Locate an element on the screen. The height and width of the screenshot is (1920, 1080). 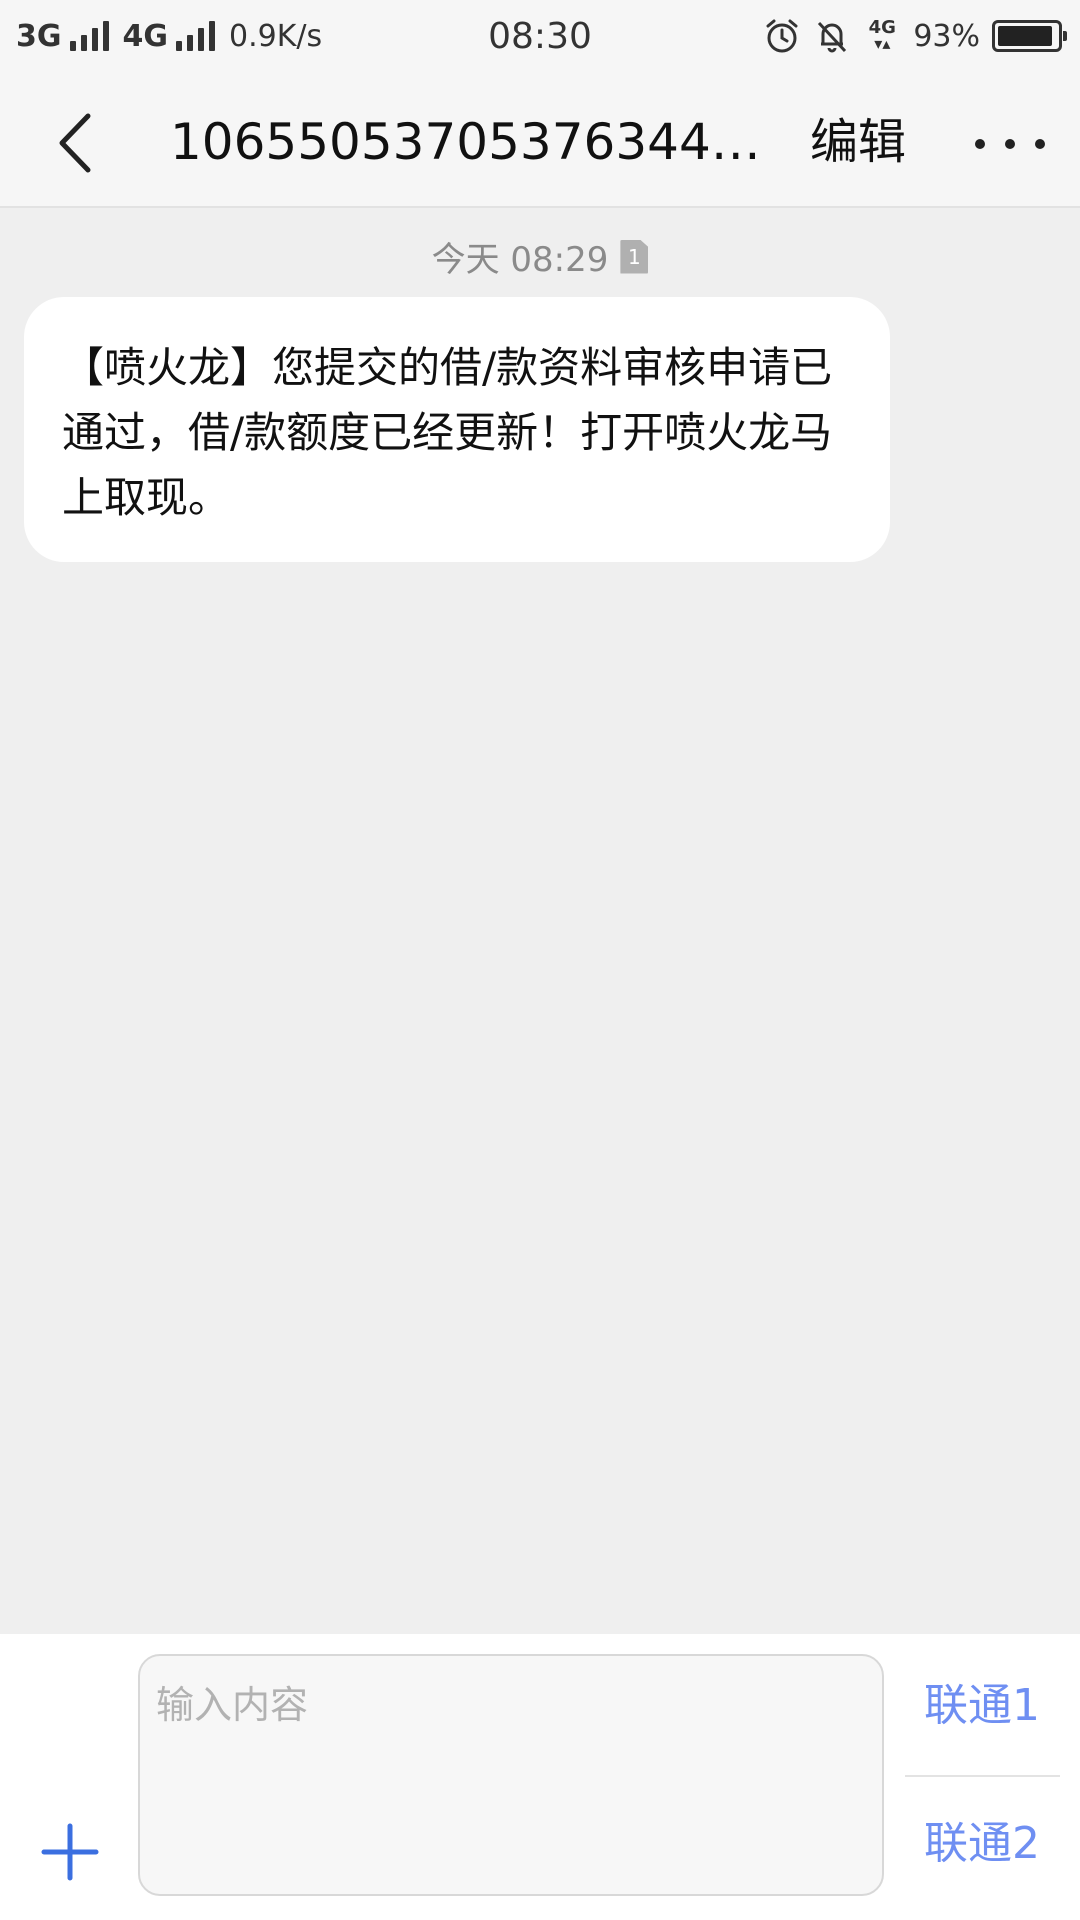
conversation-header: 106550537053763442… 编辑 is located at coordinates (540, 141).